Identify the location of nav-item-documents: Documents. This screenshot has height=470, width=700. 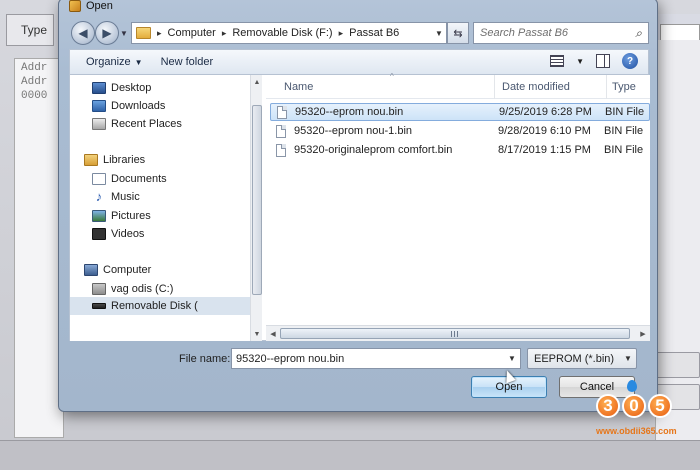
(129, 179).